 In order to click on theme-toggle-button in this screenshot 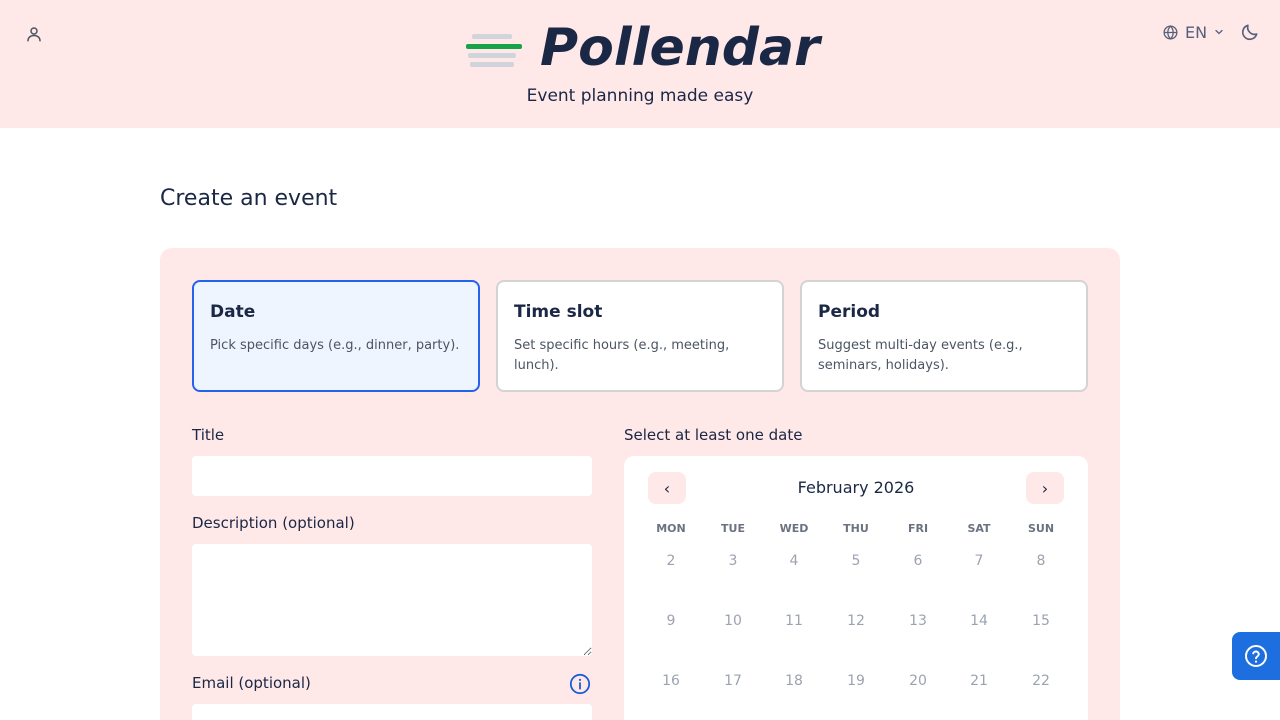, I will do `click(1250, 32)`.